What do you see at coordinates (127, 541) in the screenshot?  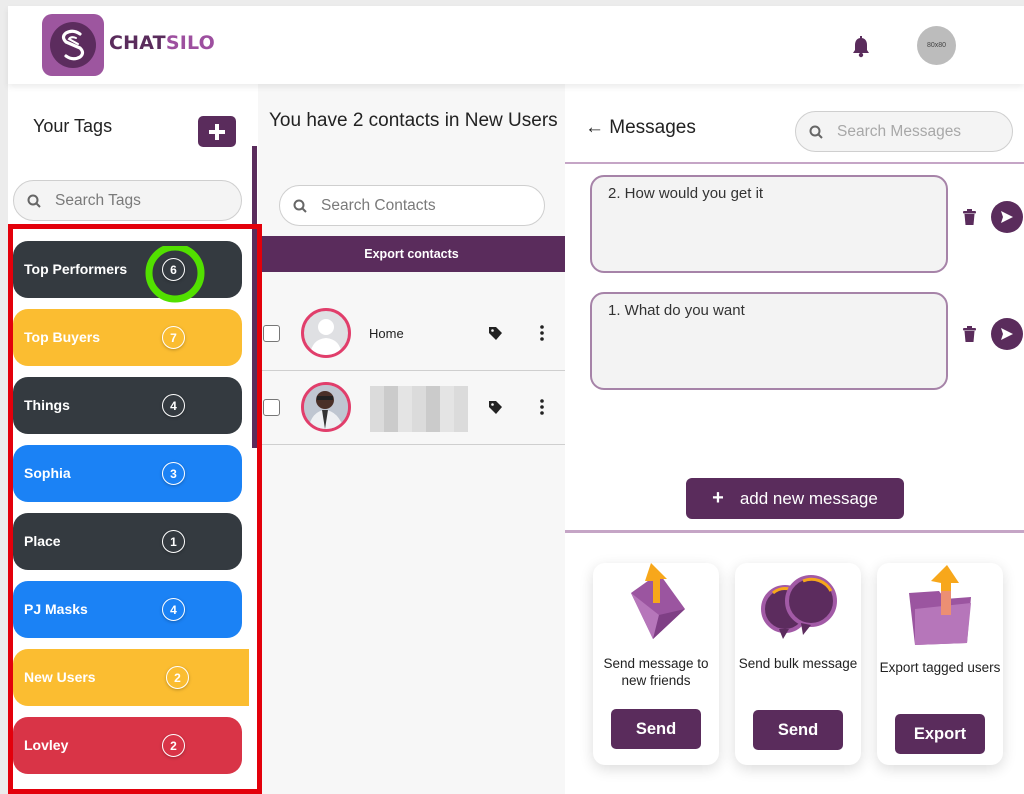 I see `tag-place: Place 1` at bounding box center [127, 541].